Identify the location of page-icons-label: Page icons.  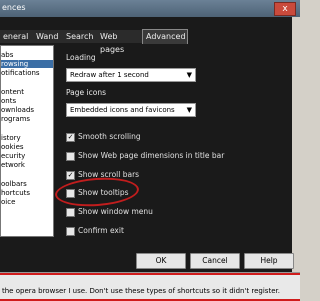
(86, 92).